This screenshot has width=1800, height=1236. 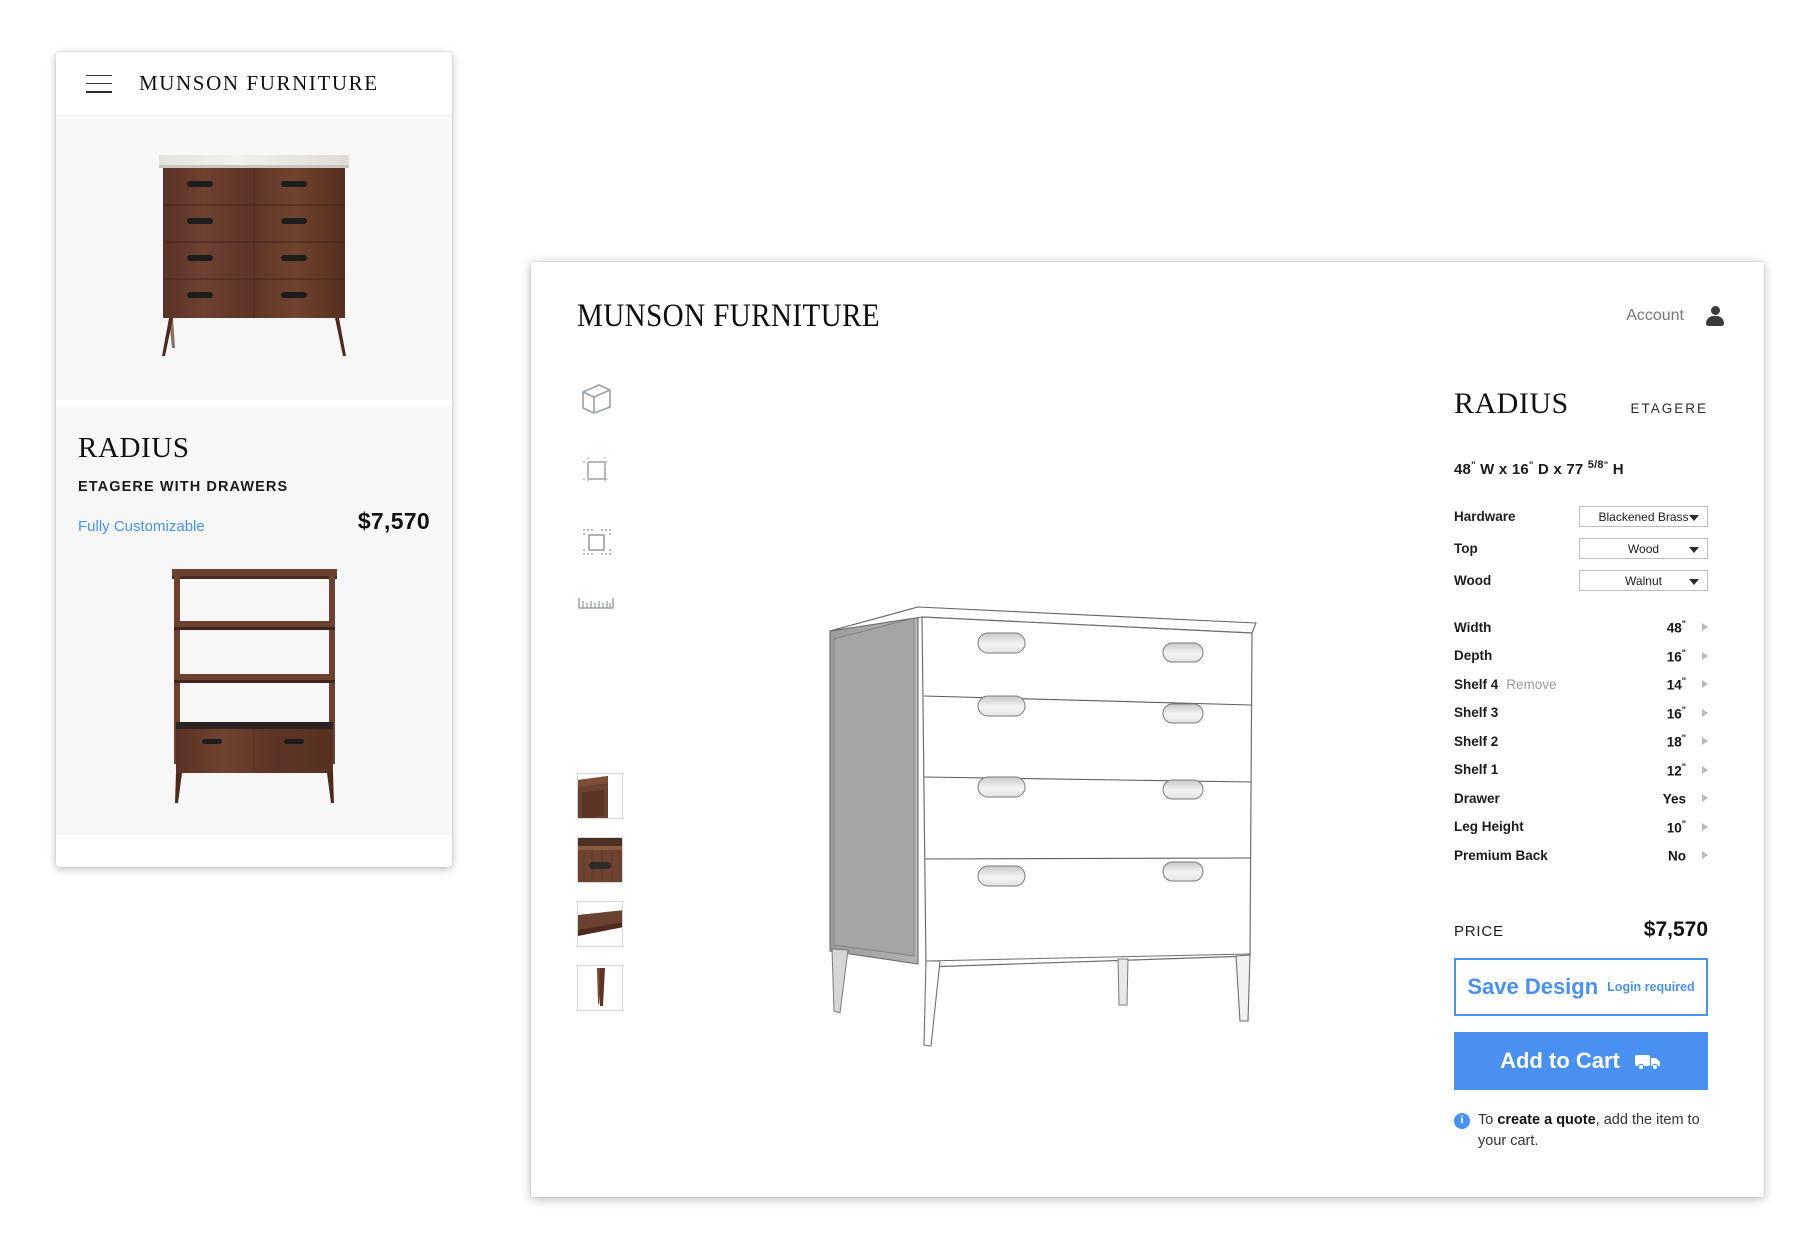 I want to click on spec-label: Shelf 2, so click(x=1476, y=741).